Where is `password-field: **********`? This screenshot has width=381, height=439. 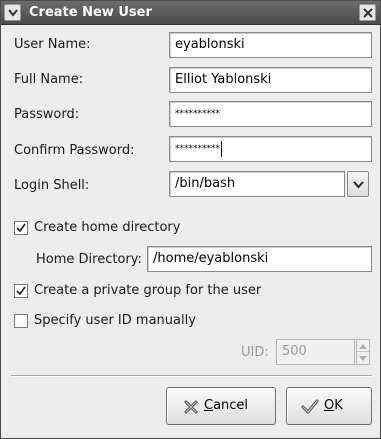
password-field: ********** is located at coordinates (270, 114).